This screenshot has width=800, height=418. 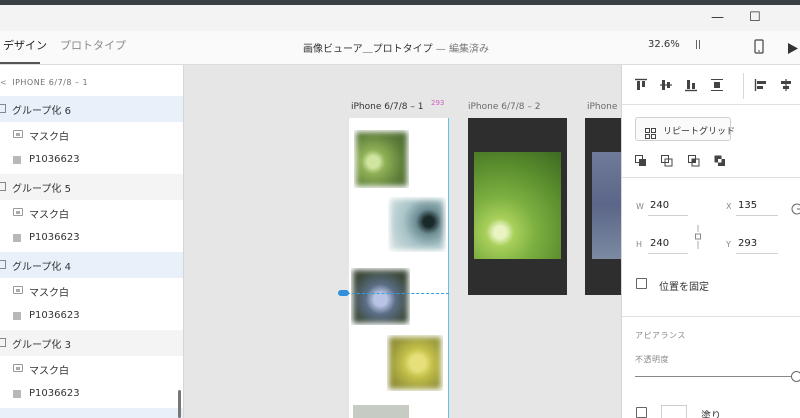 What do you see at coordinates (179, 404) in the screenshot?
I see `layers-scrollbar` at bounding box center [179, 404].